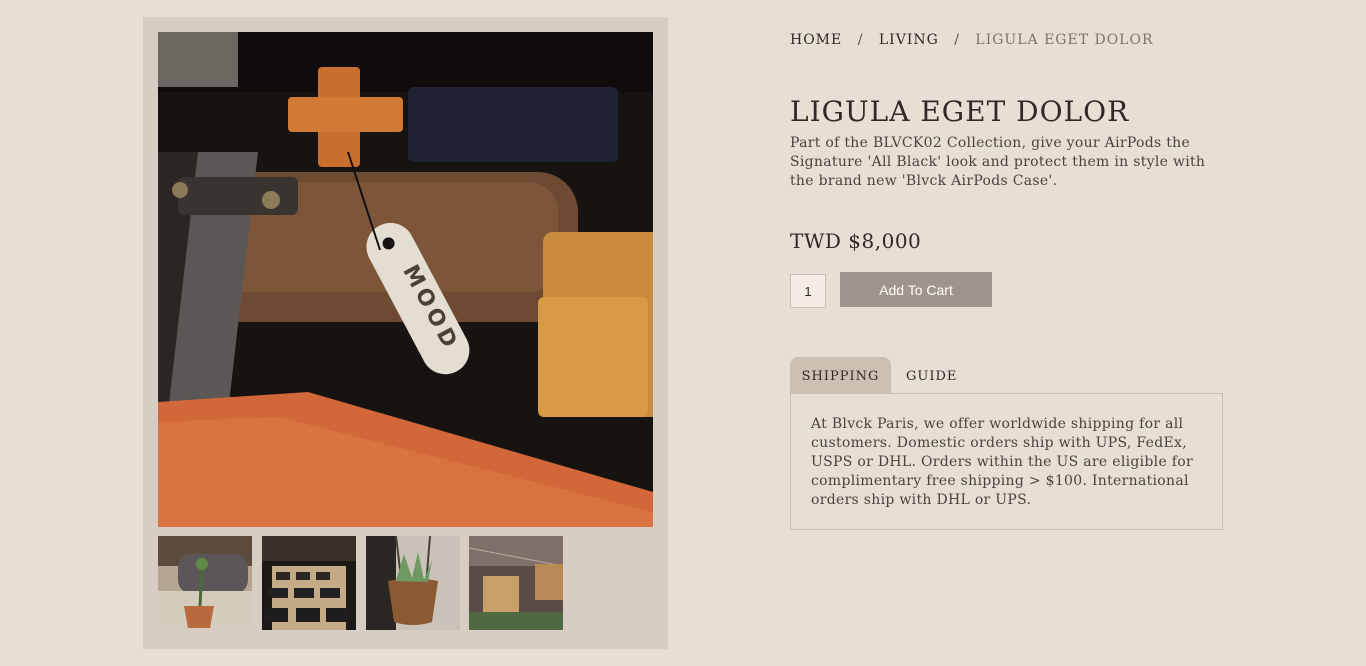  Describe the element at coordinates (972, 40) in the screenshot. I see `breadcrumb: HOME / LIVING / LIGULA EGET DOLOR` at that location.